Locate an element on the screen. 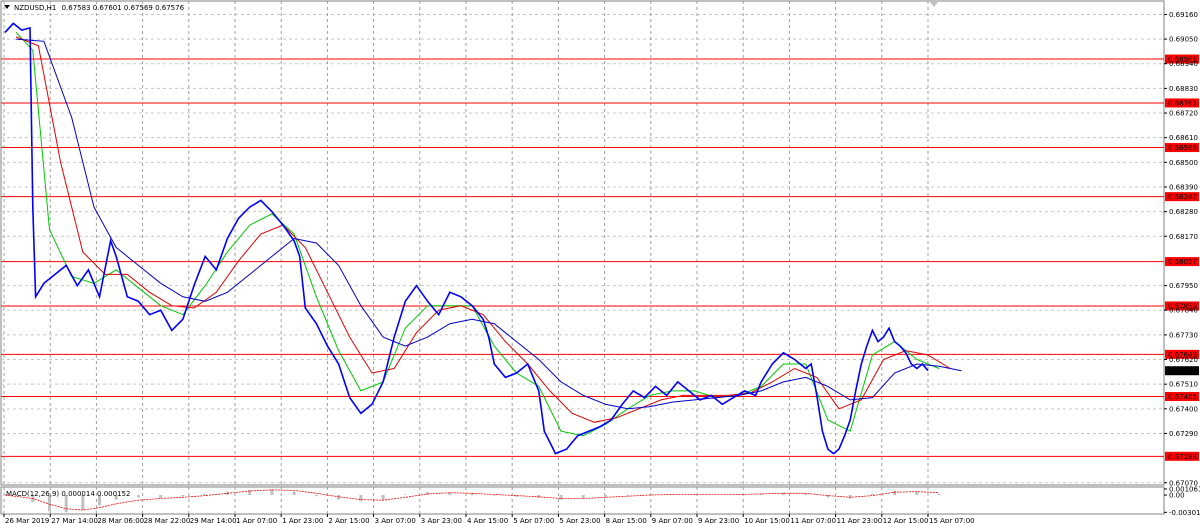 This screenshot has width=1200, height=523. price-tick-label: 0.68500 is located at coordinates (1183, 163).